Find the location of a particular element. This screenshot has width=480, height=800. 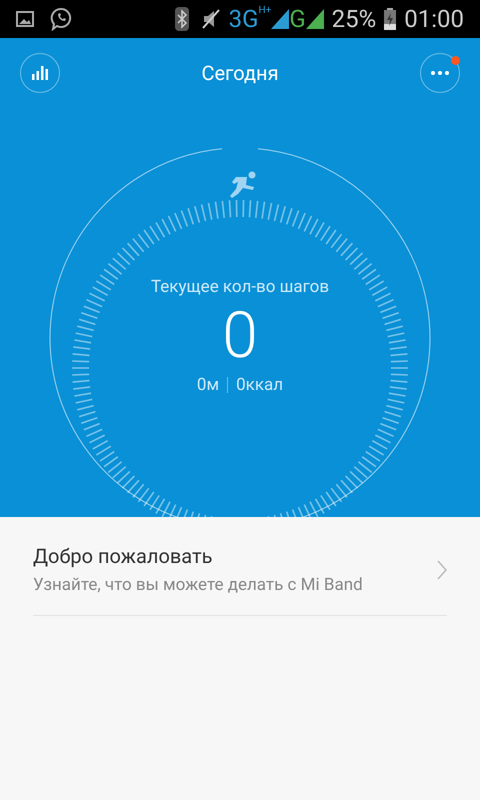

image-icon is located at coordinates (25, 19).